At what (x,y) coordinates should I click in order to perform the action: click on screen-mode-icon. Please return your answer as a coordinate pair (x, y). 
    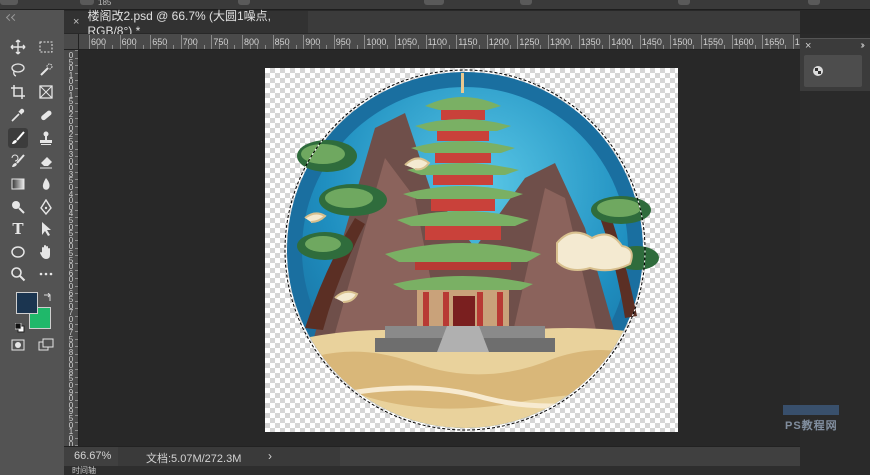
    Looking at the image, I should click on (46, 344).